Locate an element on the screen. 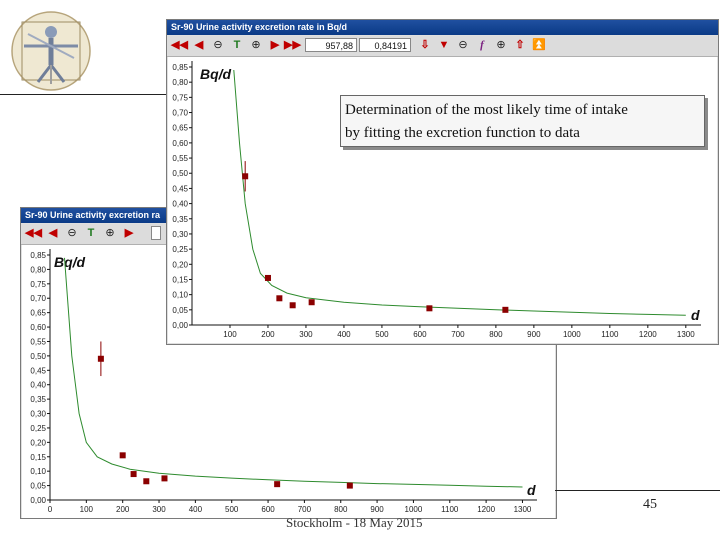  y-tick-label: 0,30 is located at coordinates (180, 234).